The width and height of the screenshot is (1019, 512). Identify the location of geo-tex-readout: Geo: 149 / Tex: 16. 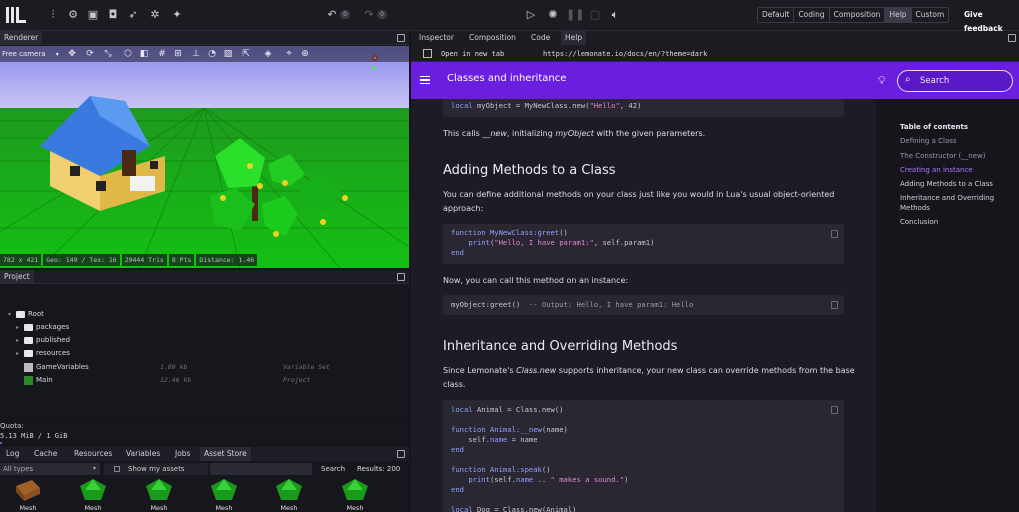
(81, 260).